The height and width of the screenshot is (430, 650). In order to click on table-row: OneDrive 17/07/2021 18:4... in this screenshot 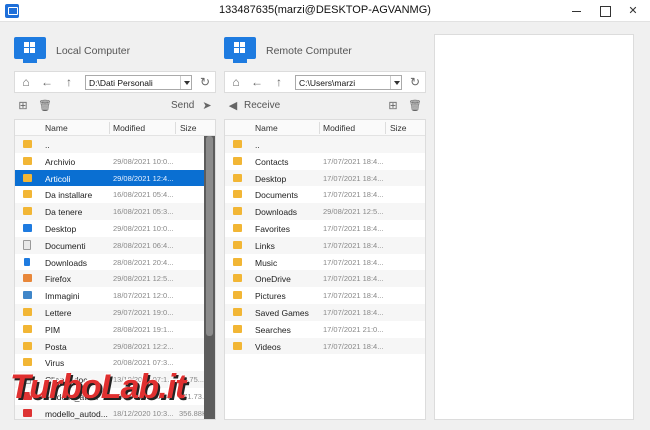, I will do `click(325, 279)`.